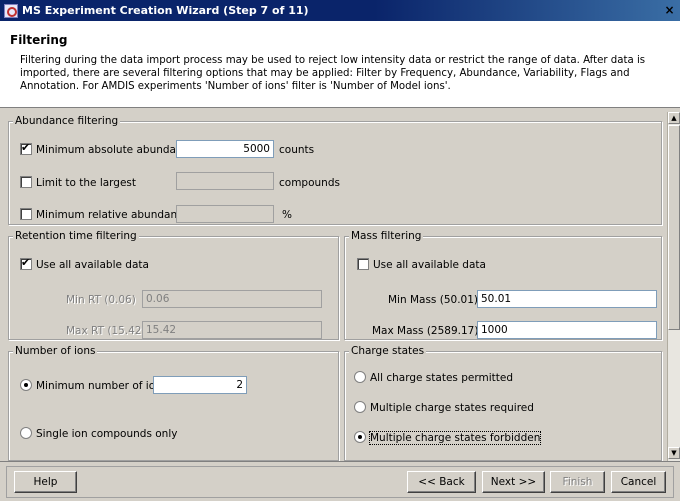  I want to click on min-abs-abundance-checkbox, so click(26, 148).